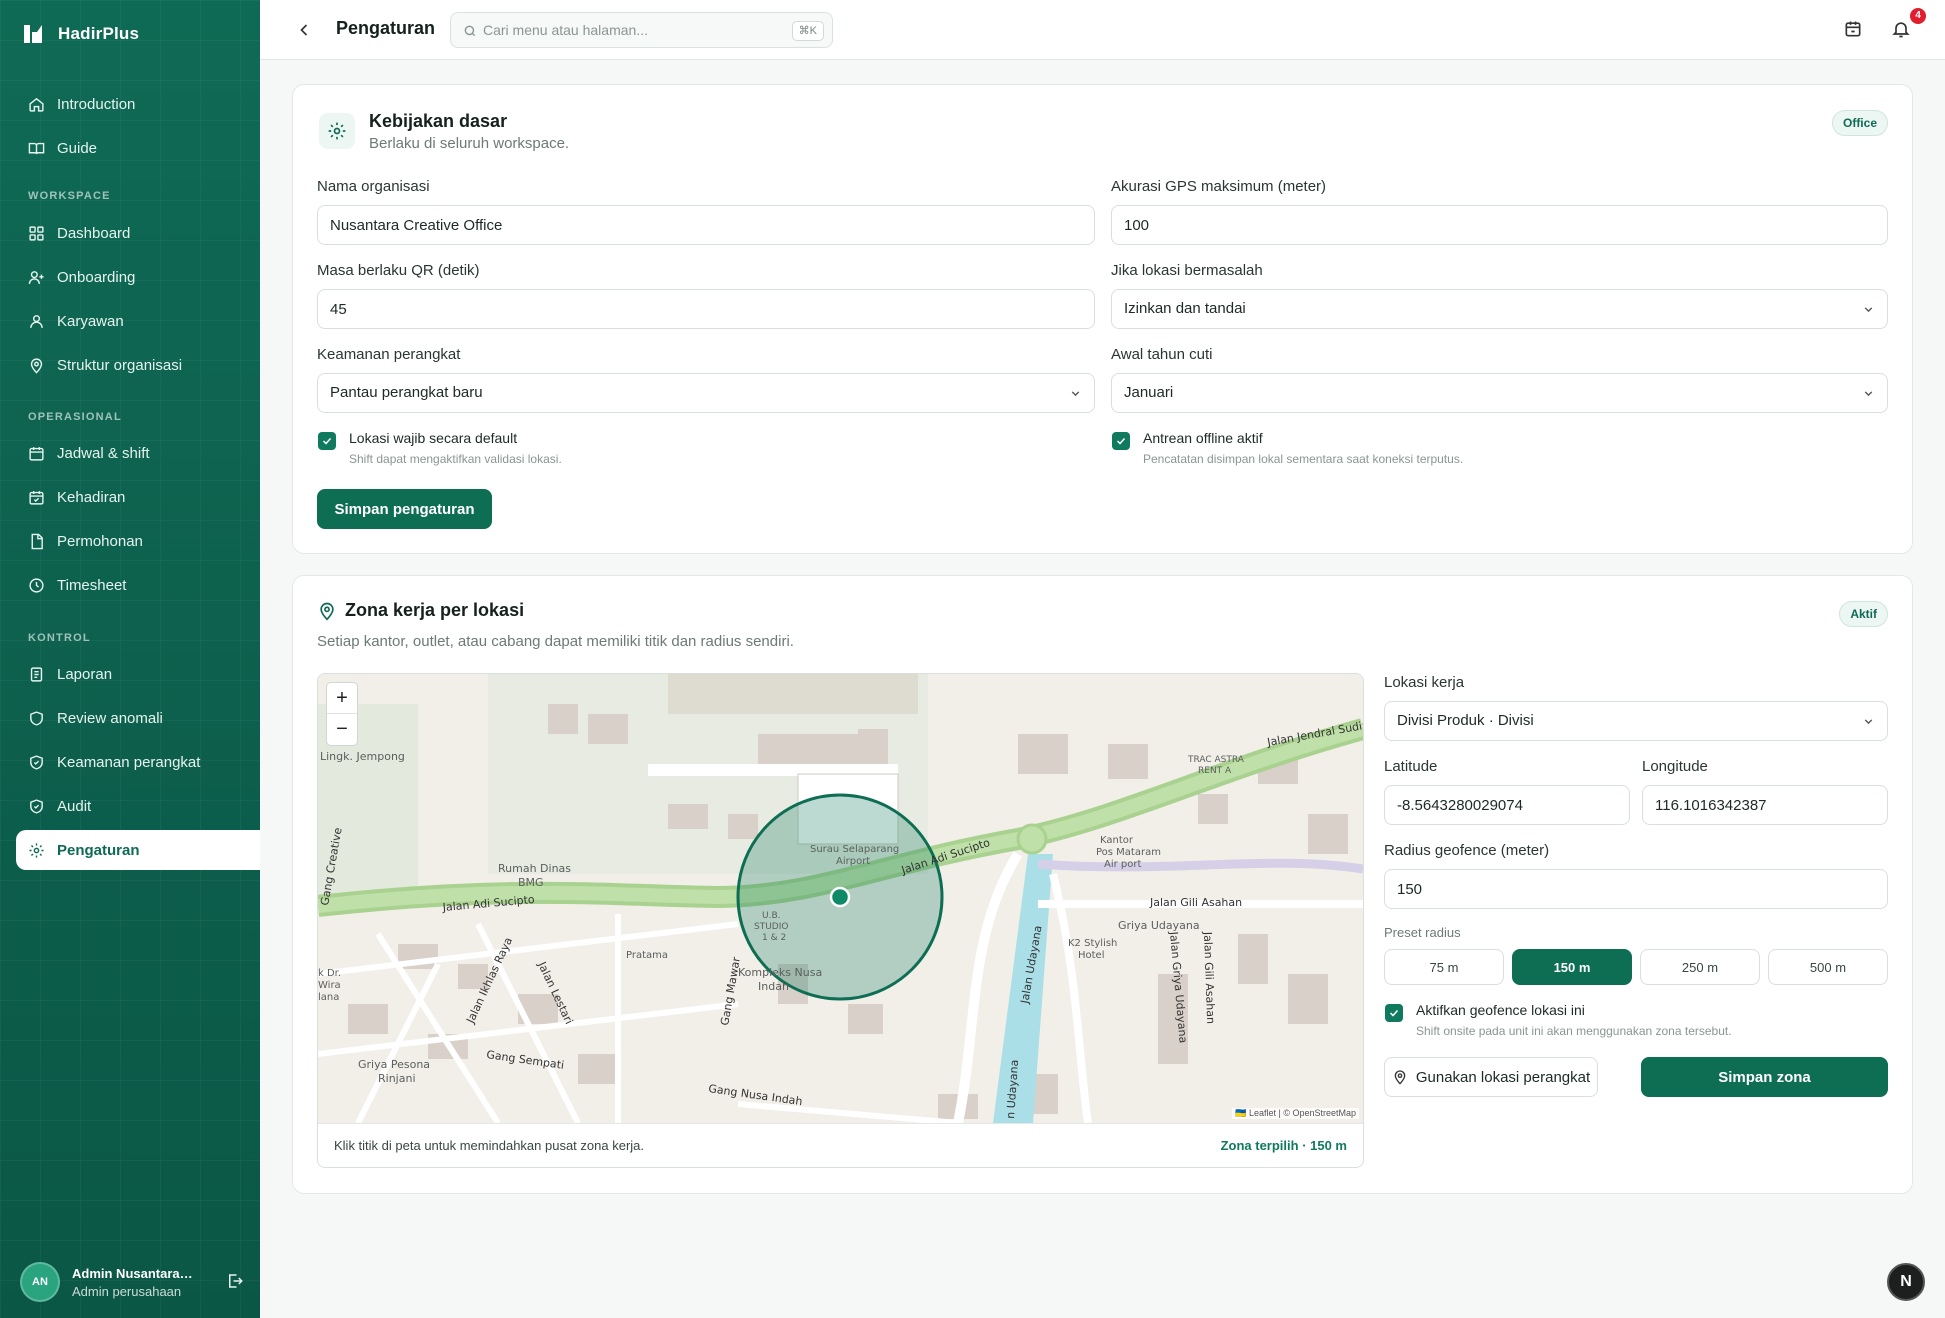 This screenshot has height=1318, width=1945. What do you see at coordinates (633, 30) in the screenshot?
I see `search-input` at bounding box center [633, 30].